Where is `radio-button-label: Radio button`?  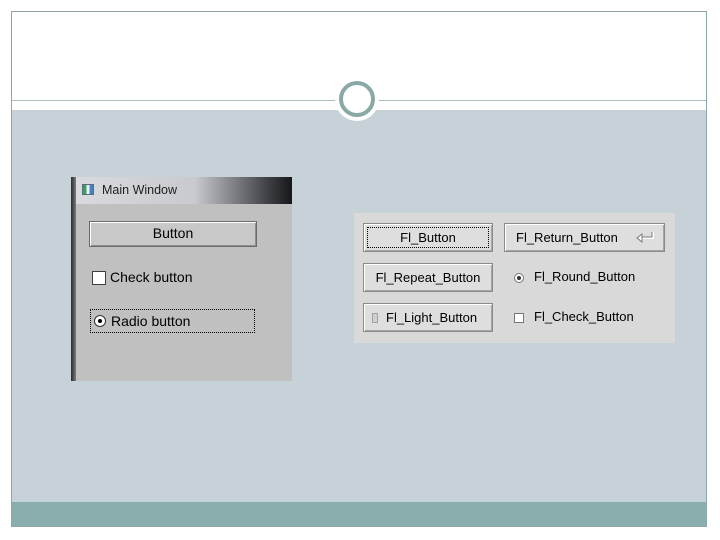 radio-button-label: Radio button is located at coordinates (151, 321).